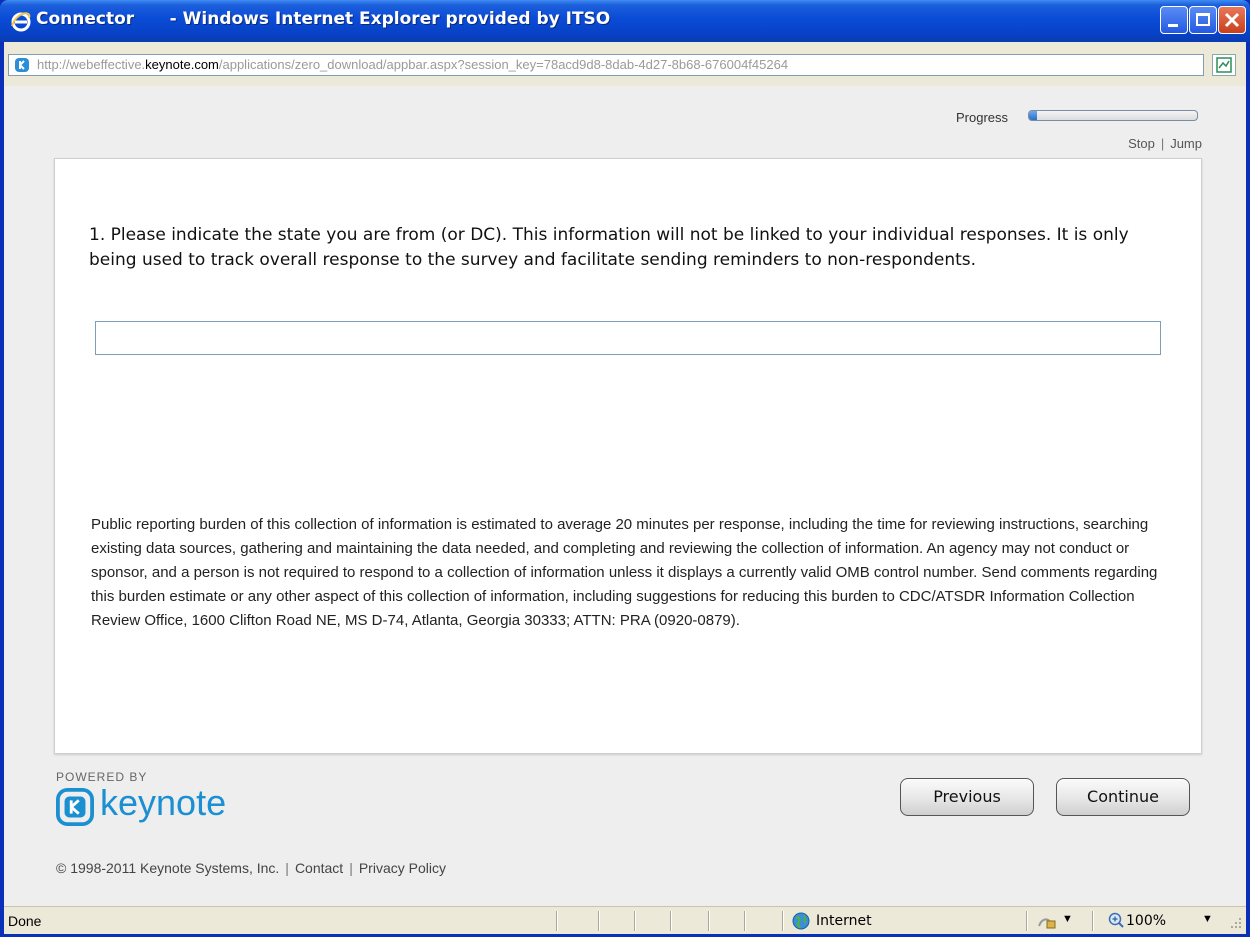 This screenshot has height=937, width=1250. What do you see at coordinates (1047, 921) in the screenshot?
I see `protected-mode-icon` at bounding box center [1047, 921].